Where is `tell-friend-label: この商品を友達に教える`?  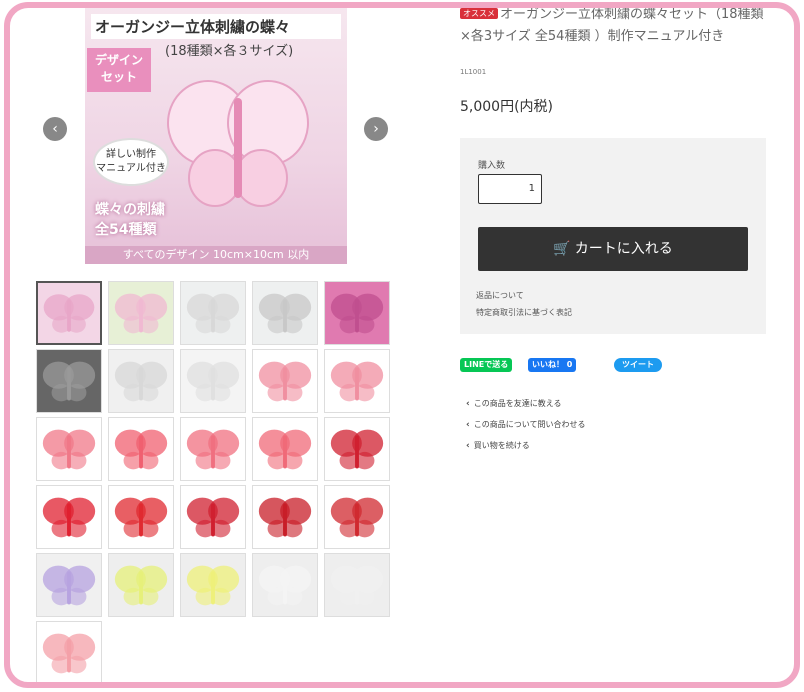 tell-friend-label: この商品を友達に教える is located at coordinates (517, 403).